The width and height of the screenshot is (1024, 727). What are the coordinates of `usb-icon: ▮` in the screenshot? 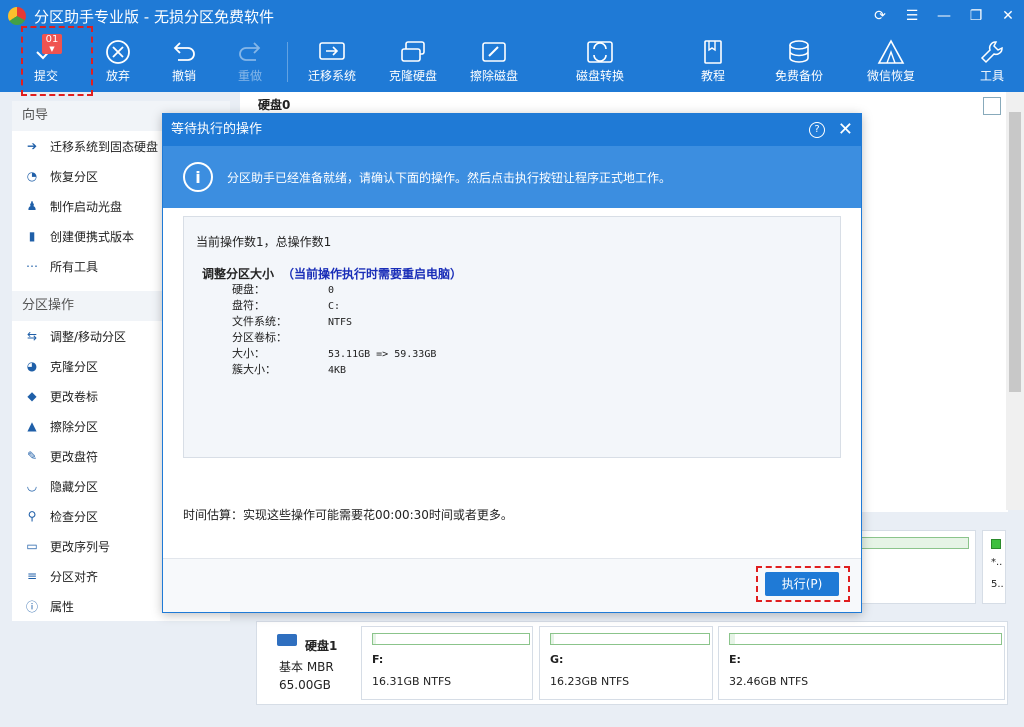 It's located at (32, 236).